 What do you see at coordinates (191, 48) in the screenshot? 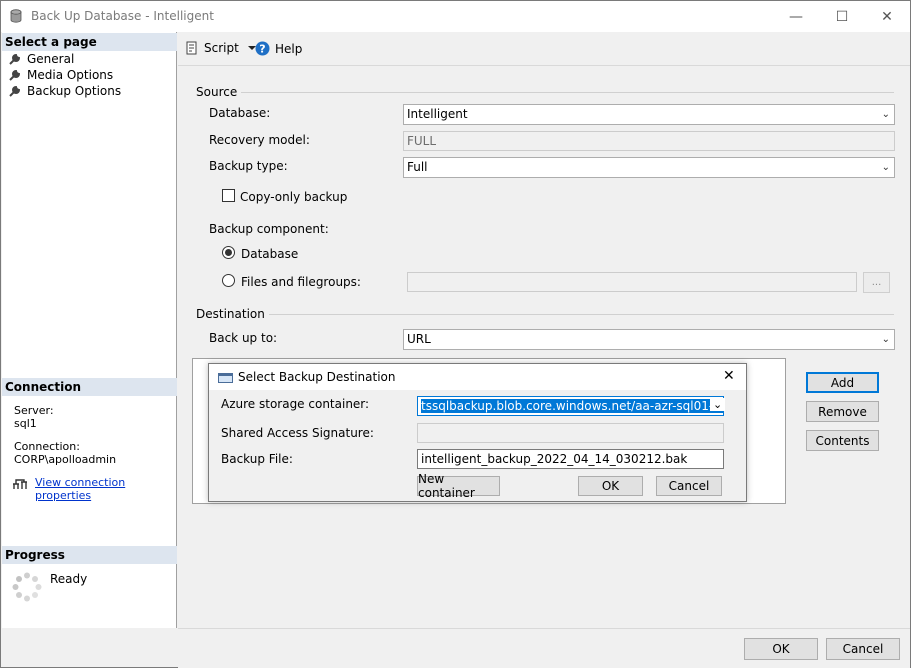
I see `script-icon` at bounding box center [191, 48].